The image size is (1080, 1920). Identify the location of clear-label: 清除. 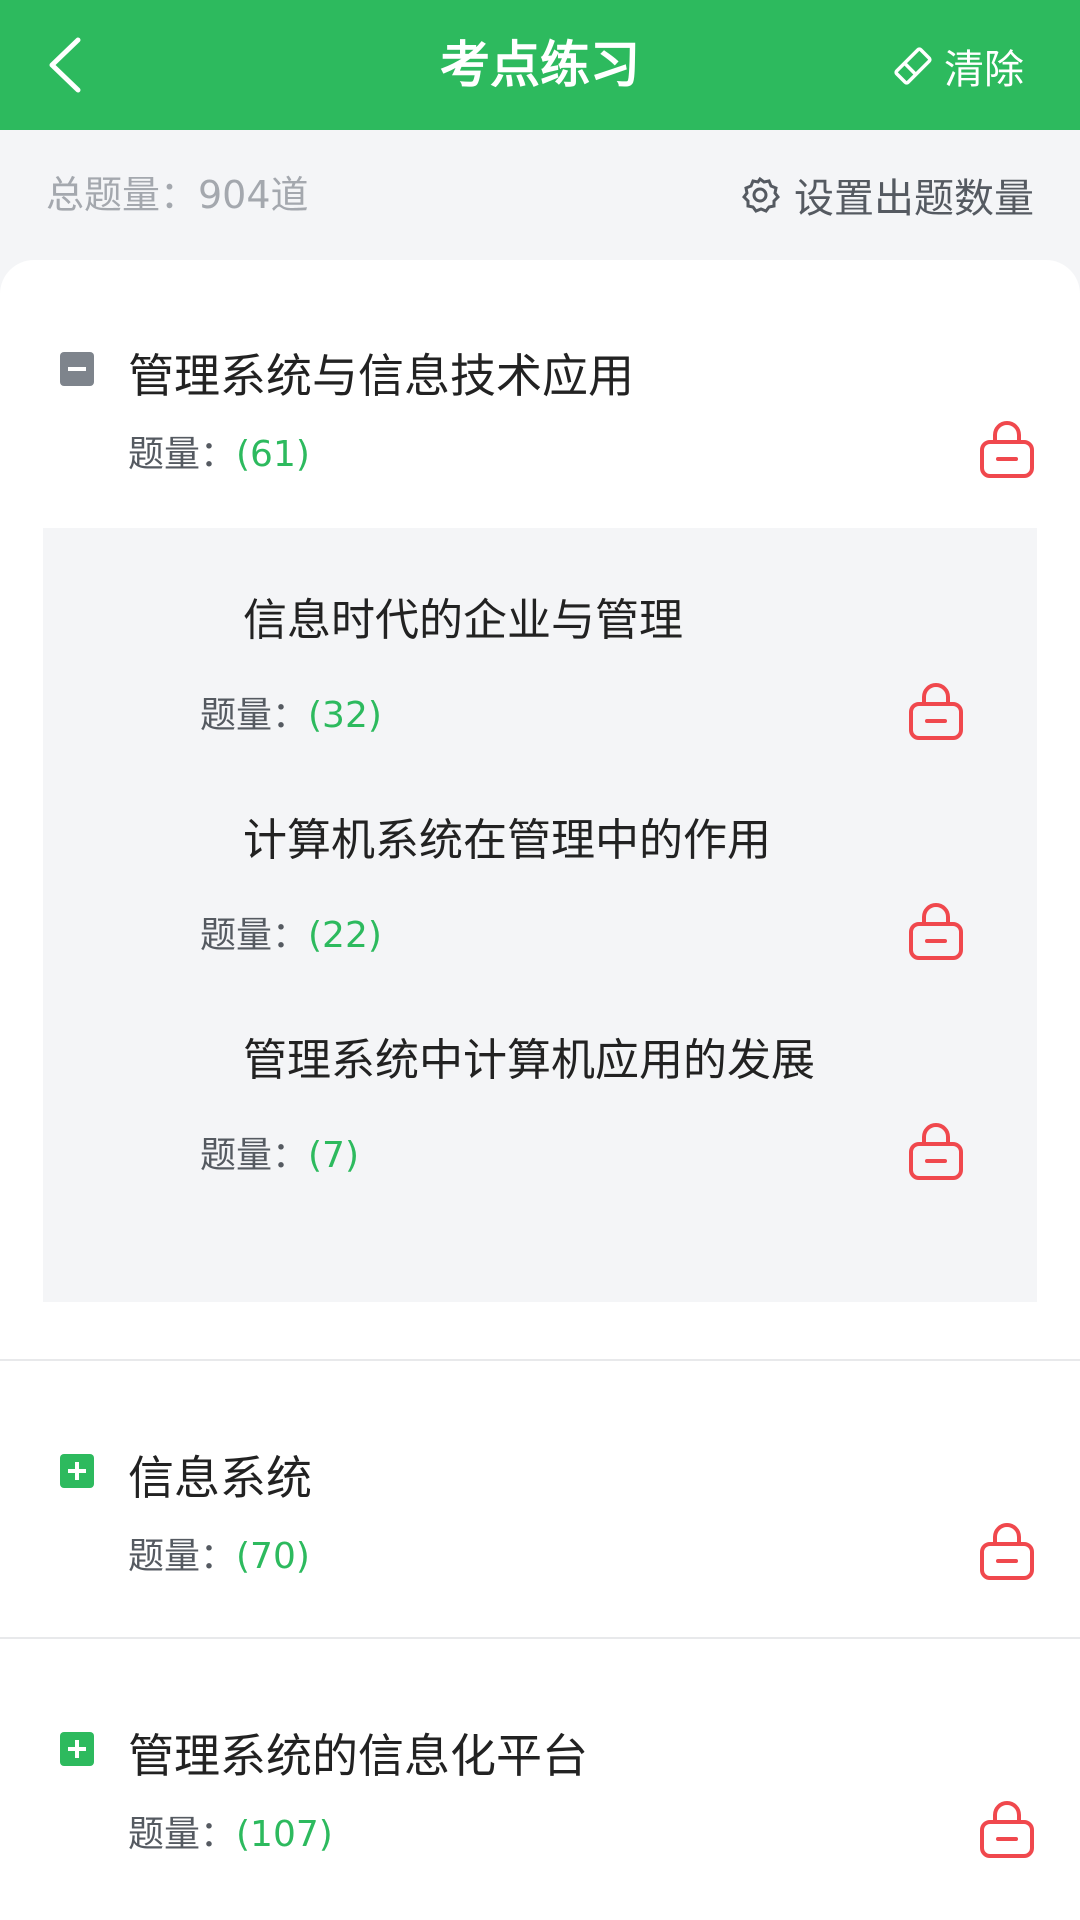
(984, 70).